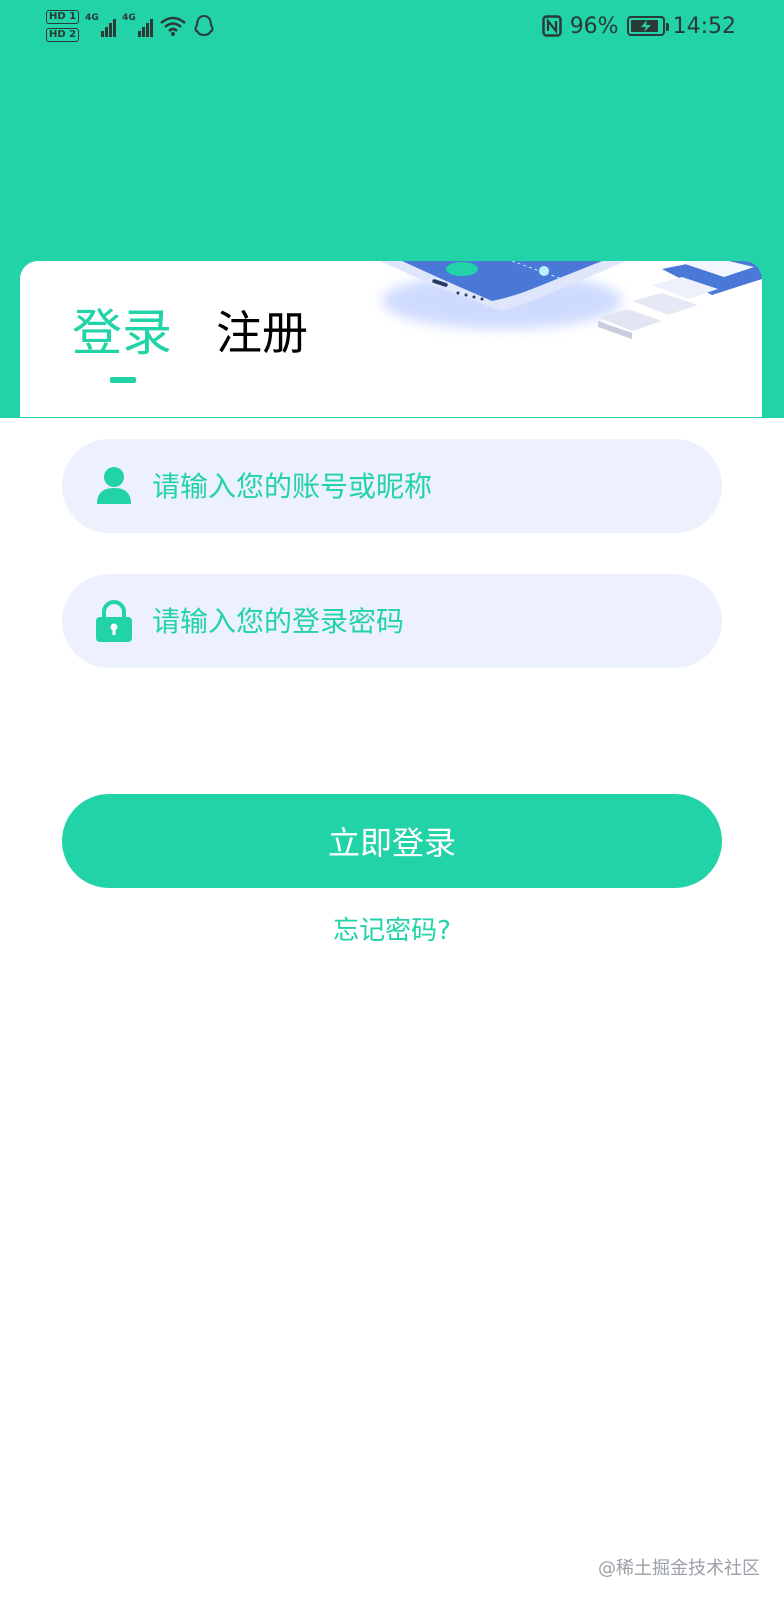 This screenshot has height=1600, width=784. I want to click on status-left: HD 1 HD 2 4G 4G, so click(130, 26).